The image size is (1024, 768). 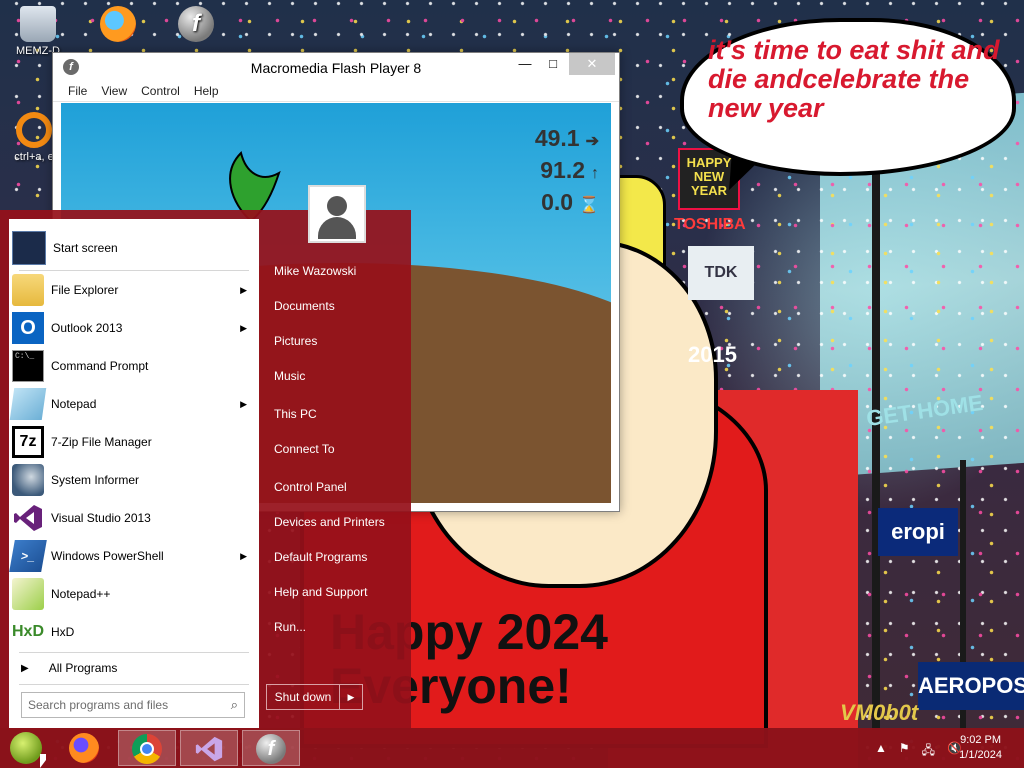 I want to click on program-command-prompt: C:\_ Command Prompt, so click(x=134, y=366).